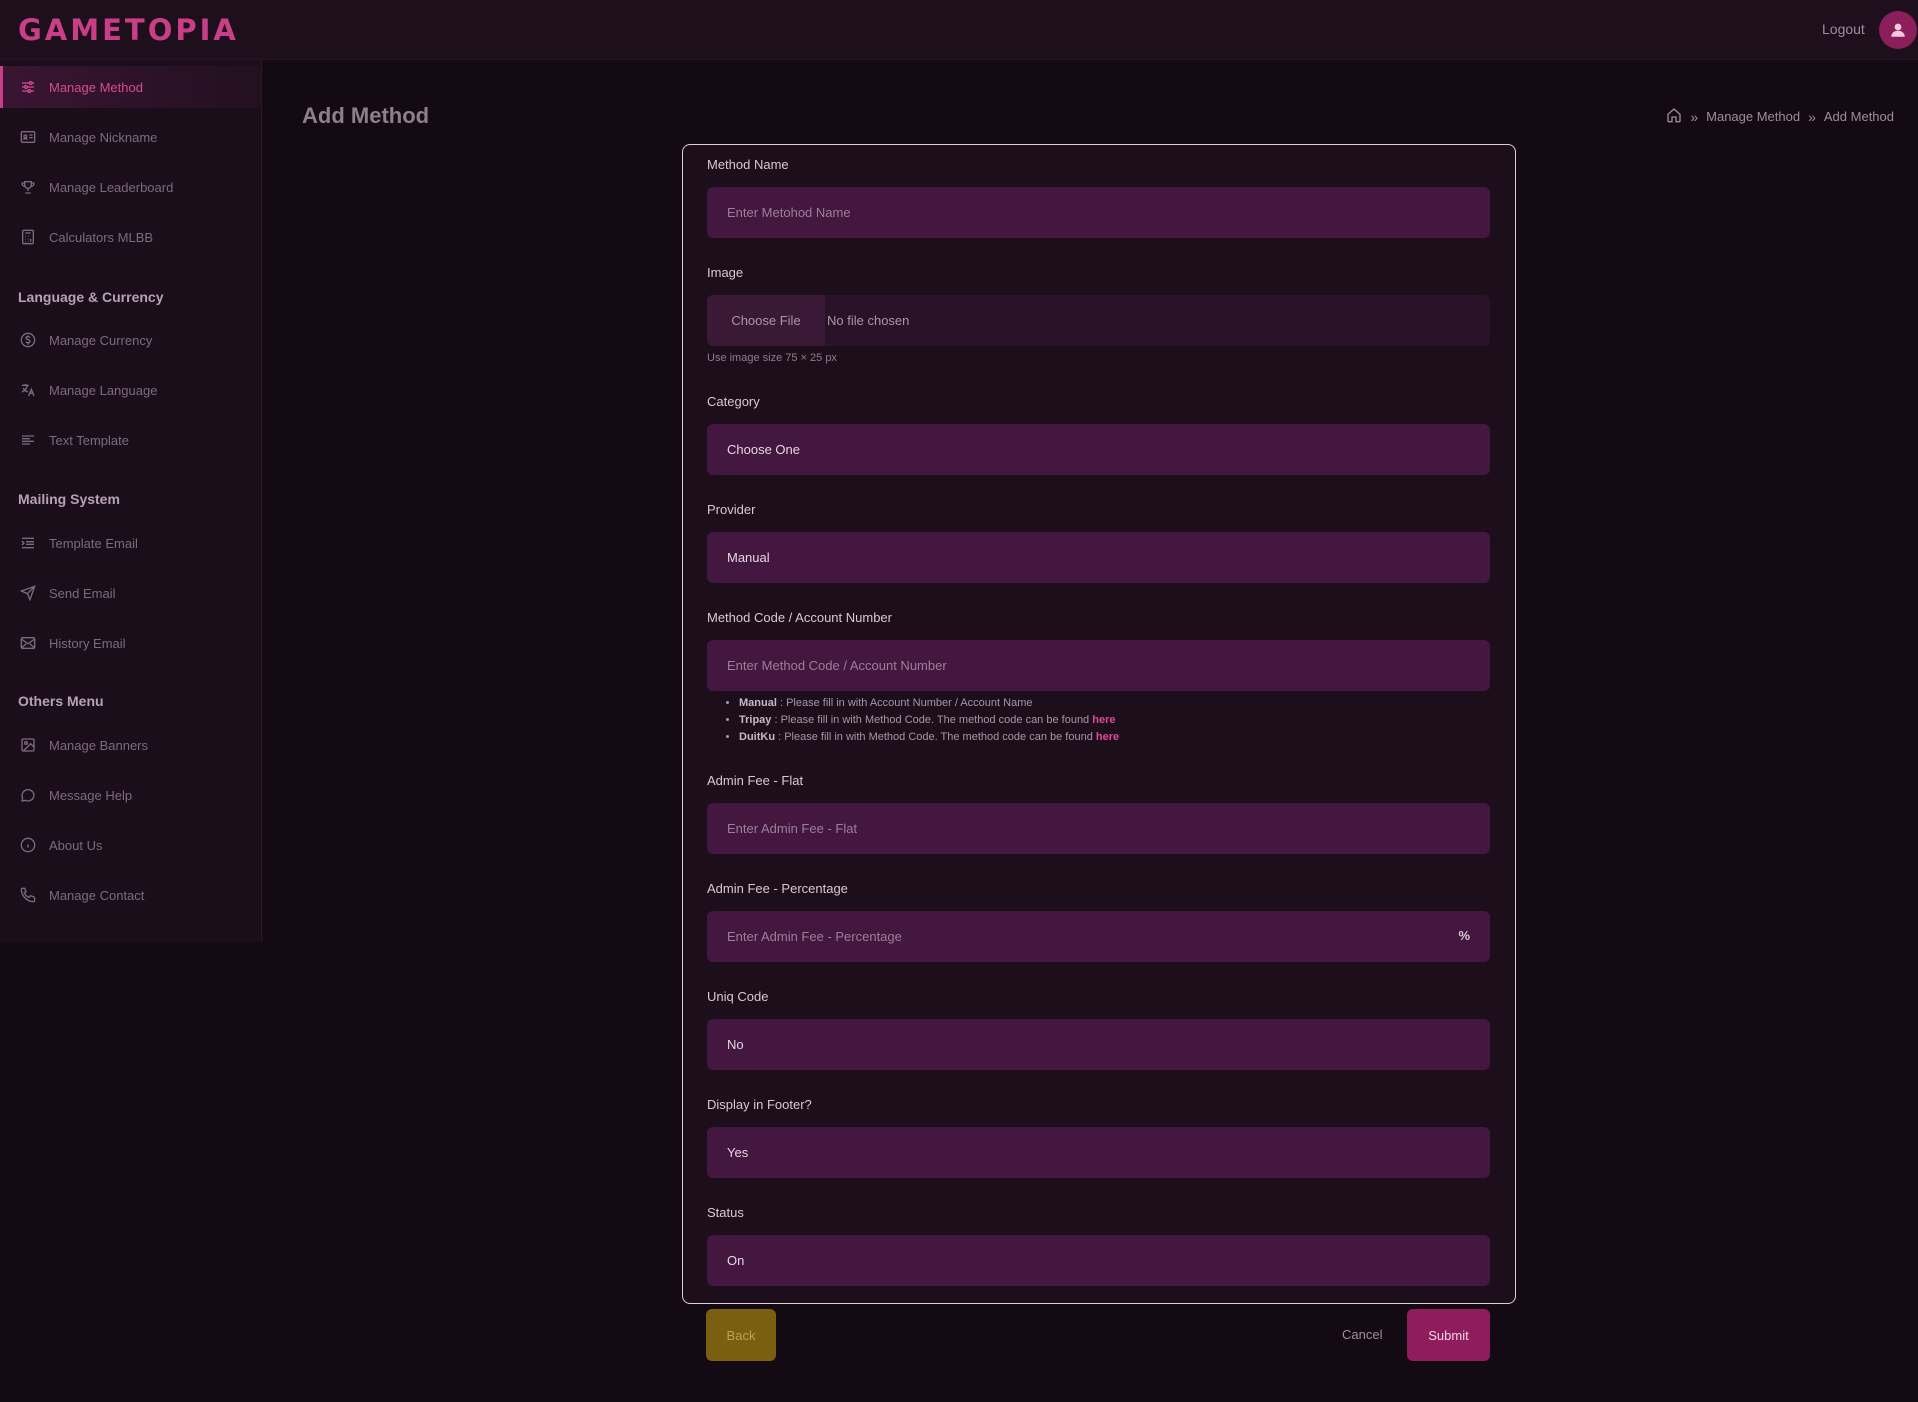 This screenshot has height=1402, width=1918. Describe the element at coordinates (1098, 936) in the screenshot. I see `admin-fee-percentage-input: Enter Admin Fee - Percentage %` at that location.